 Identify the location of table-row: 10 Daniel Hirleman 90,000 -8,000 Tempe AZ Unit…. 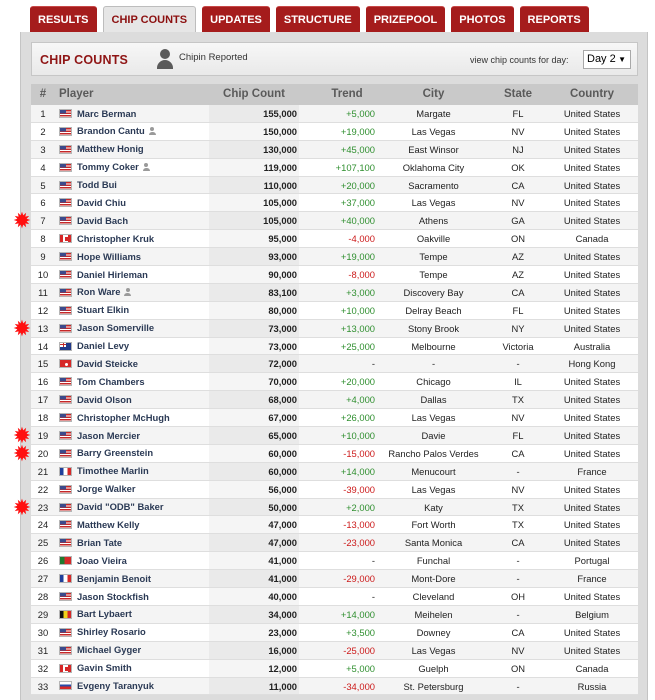
(334, 275).